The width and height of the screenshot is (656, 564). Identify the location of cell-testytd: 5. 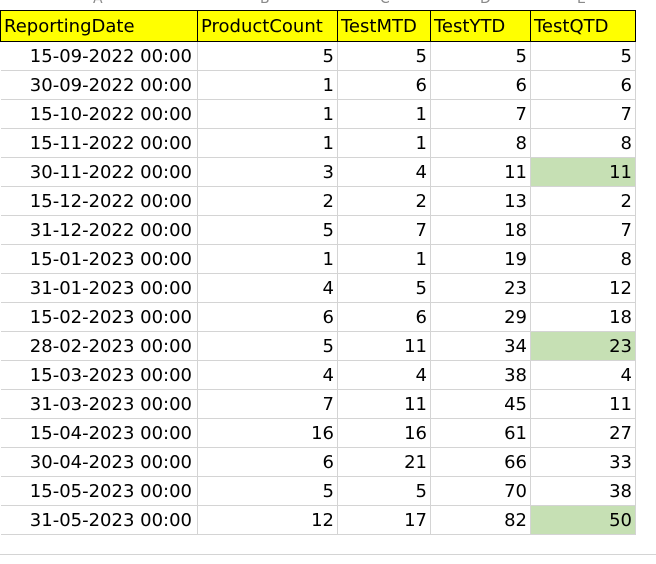
(480, 56).